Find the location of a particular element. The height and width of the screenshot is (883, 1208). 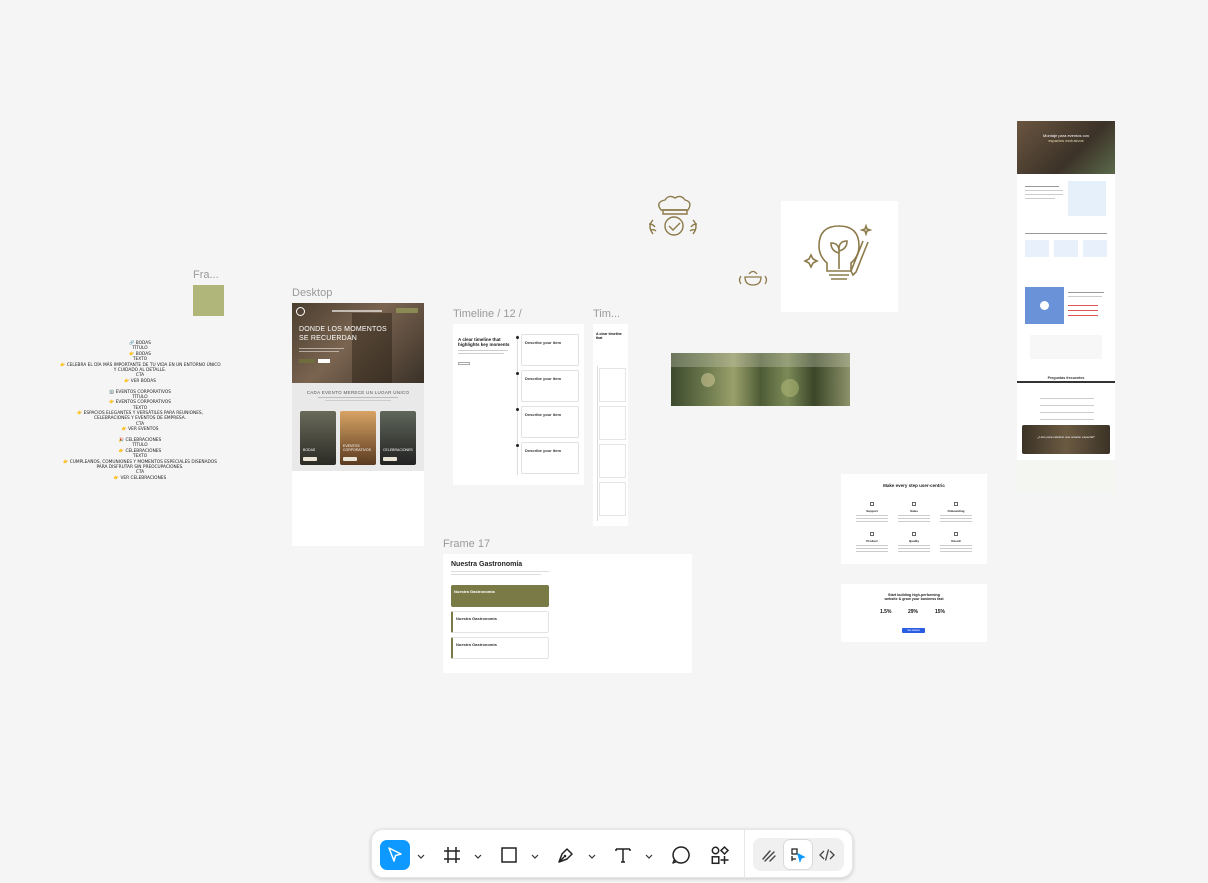

landing-footer is located at coordinates (1066, 476).